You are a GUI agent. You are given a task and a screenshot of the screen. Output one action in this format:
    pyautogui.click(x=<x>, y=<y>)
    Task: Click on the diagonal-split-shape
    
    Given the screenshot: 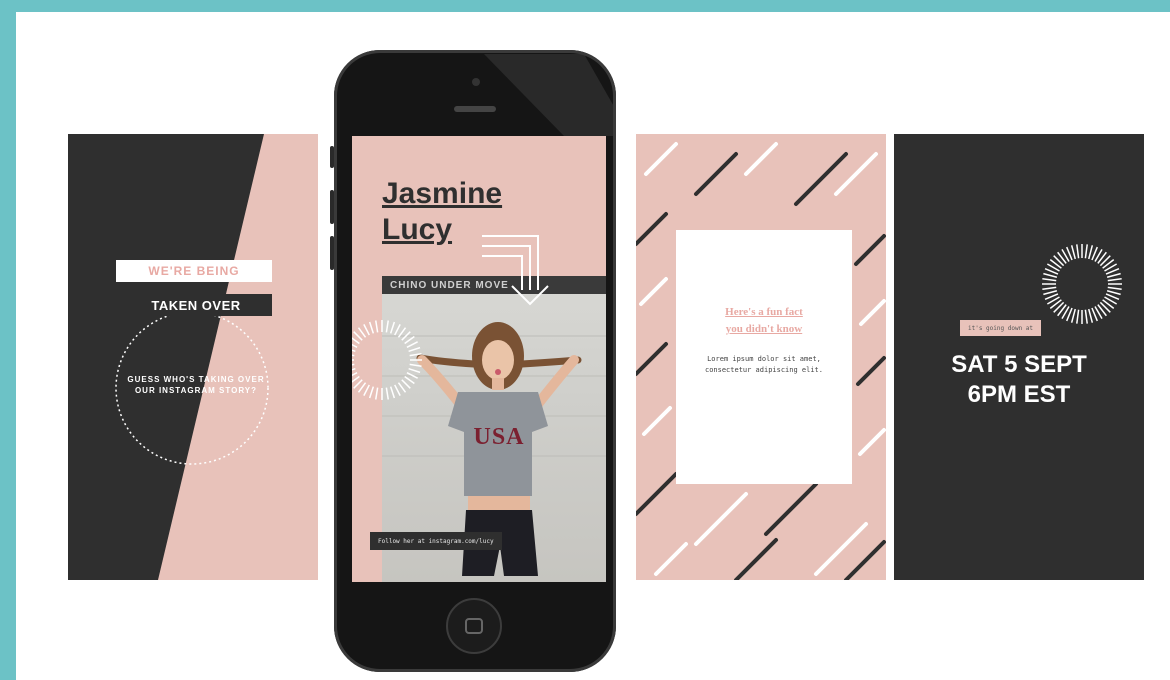 What is the action you would take?
    pyautogui.click(x=216, y=357)
    